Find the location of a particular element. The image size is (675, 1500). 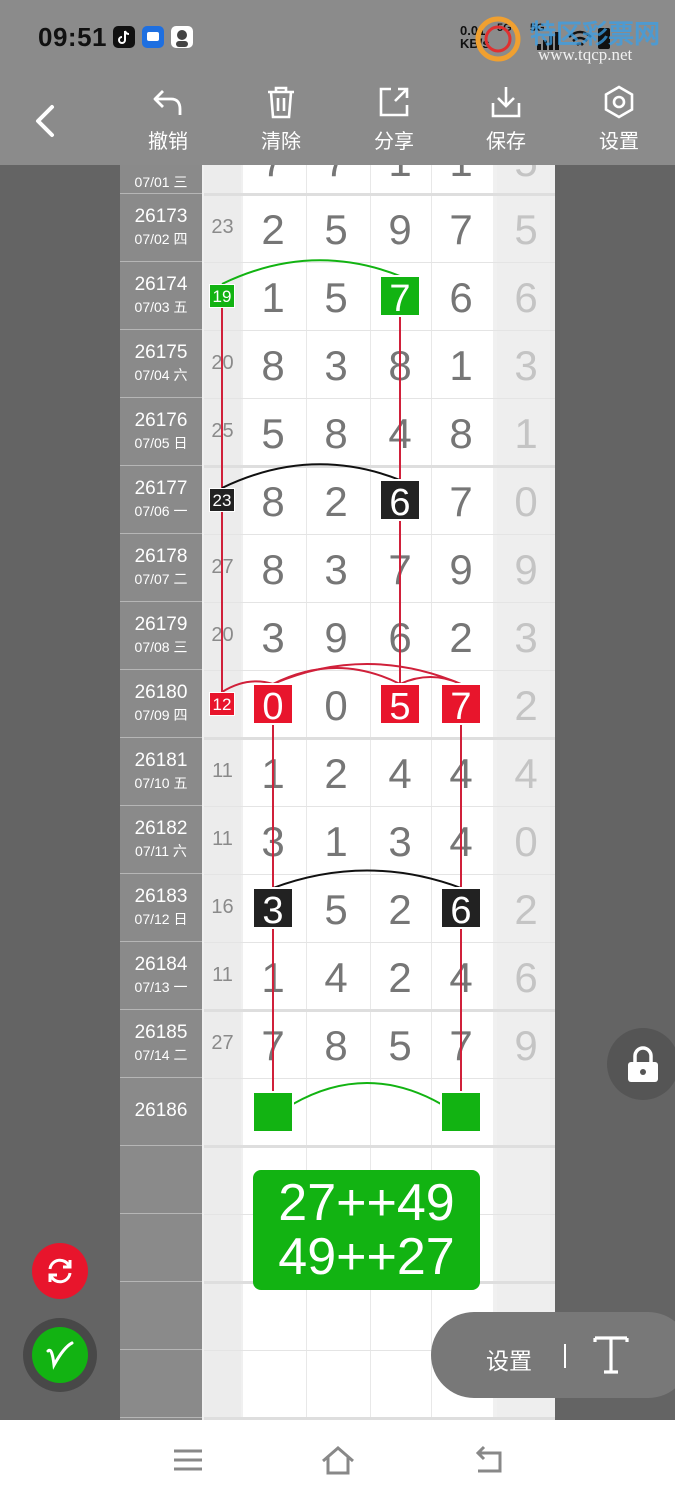

highlight-sum-box: 23 is located at coordinates (222, 500).